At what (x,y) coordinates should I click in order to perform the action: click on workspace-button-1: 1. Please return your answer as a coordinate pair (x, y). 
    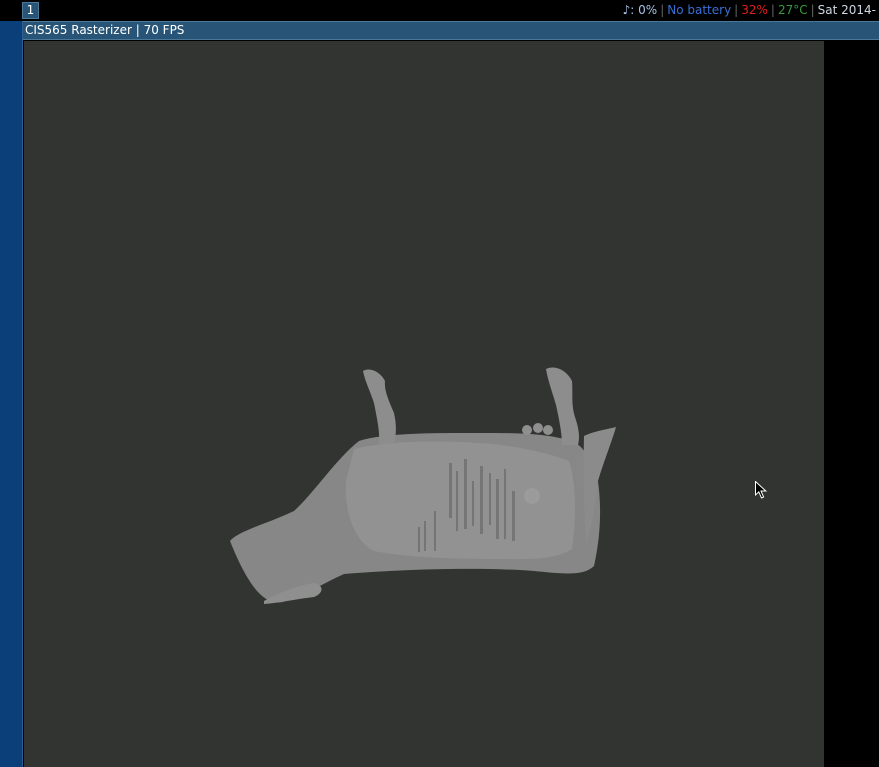
    Looking at the image, I should click on (30, 10).